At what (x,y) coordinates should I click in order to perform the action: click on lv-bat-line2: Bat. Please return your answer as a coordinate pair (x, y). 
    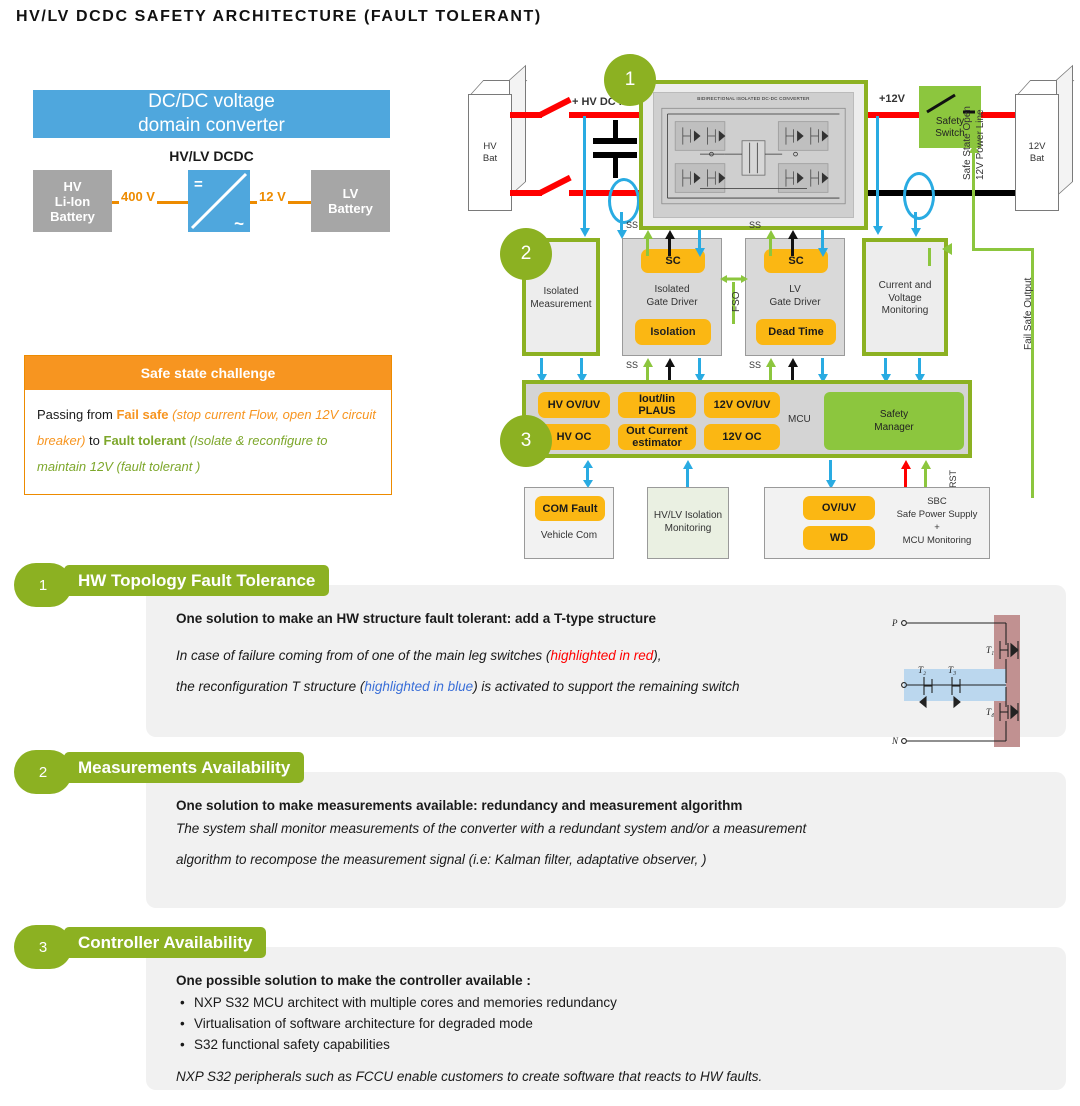
    Looking at the image, I should click on (1037, 158).